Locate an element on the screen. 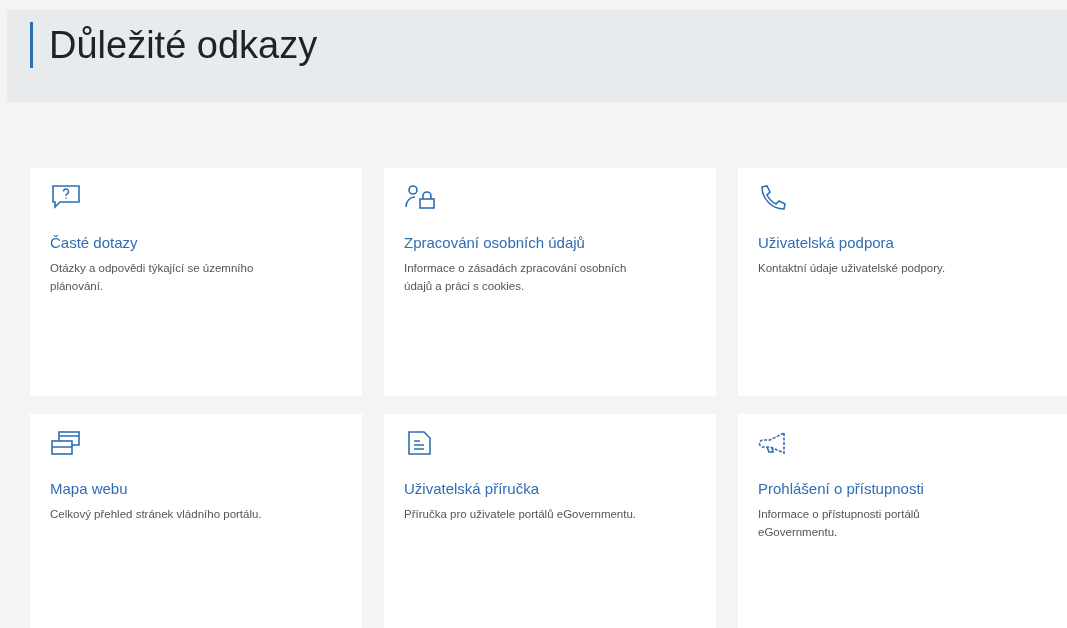 This screenshot has height=628, width=1067. page-title: Důležité odkazy is located at coordinates (174, 45).